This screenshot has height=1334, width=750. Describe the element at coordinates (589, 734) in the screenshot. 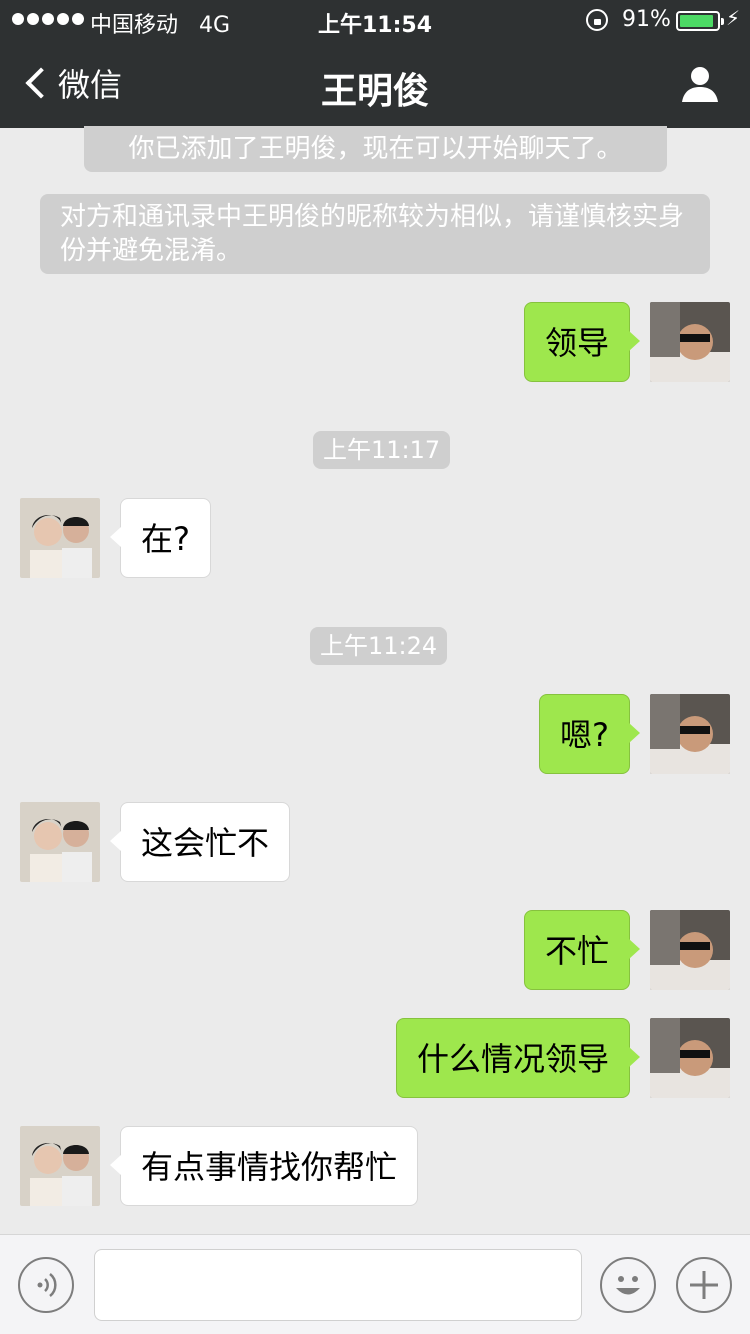

I see `my-message-bubble: 嗯?` at that location.